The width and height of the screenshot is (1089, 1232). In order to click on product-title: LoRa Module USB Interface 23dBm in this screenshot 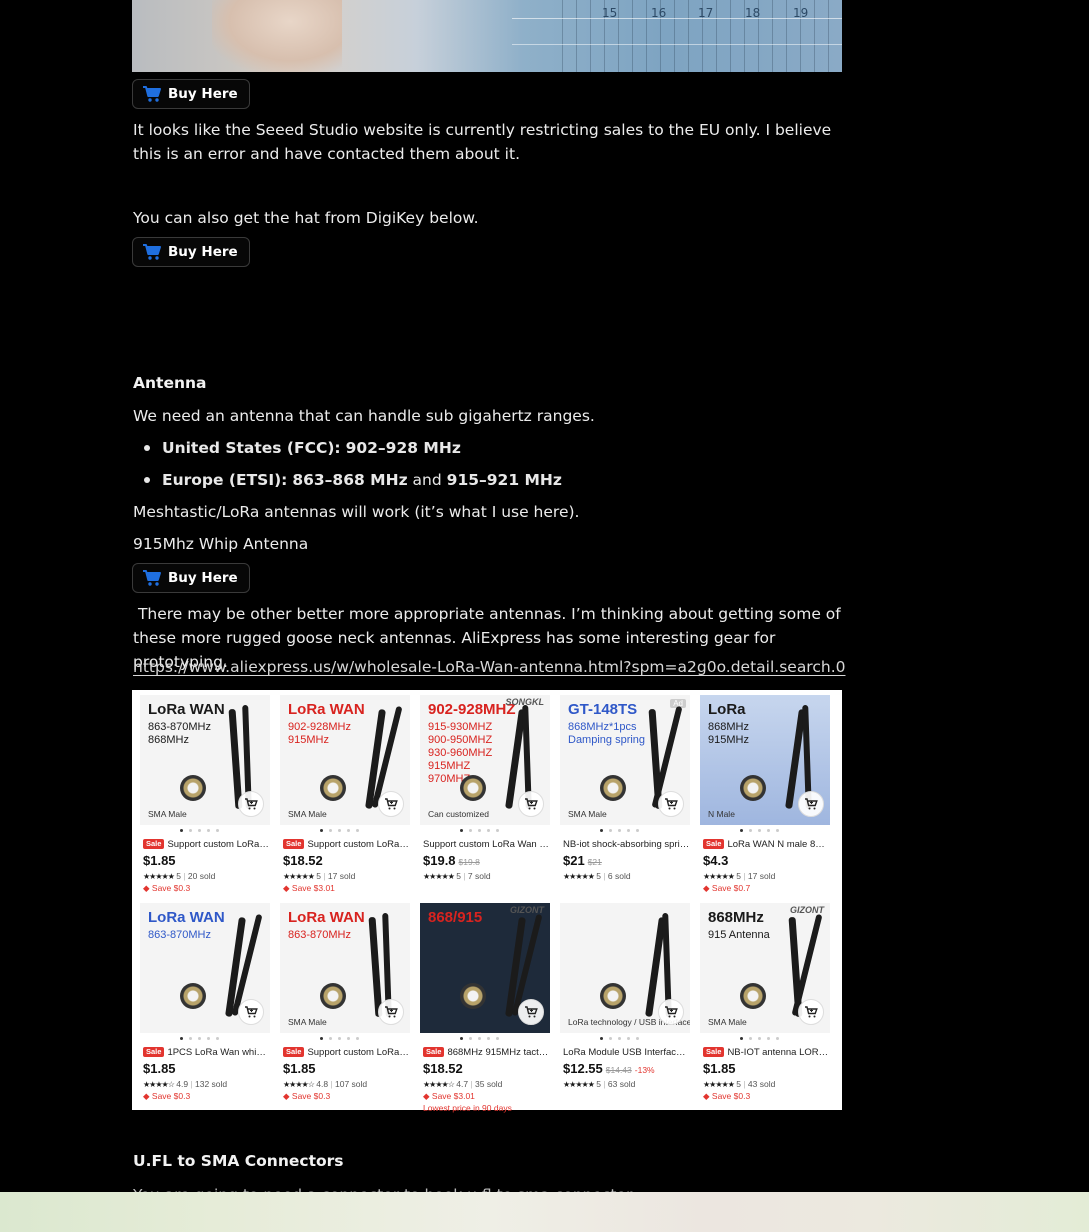, I will do `click(626, 1052)`.